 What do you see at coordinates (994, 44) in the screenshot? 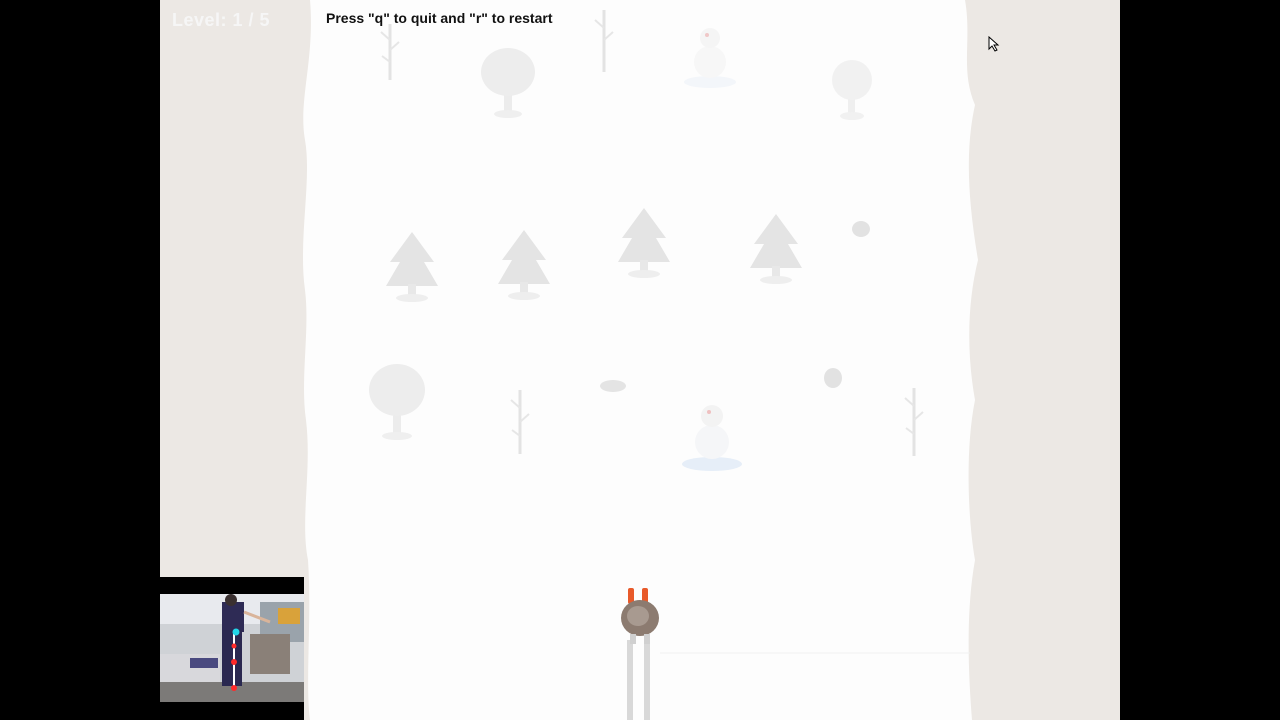
I see `mouse-cursor-icon` at bounding box center [994, 44].